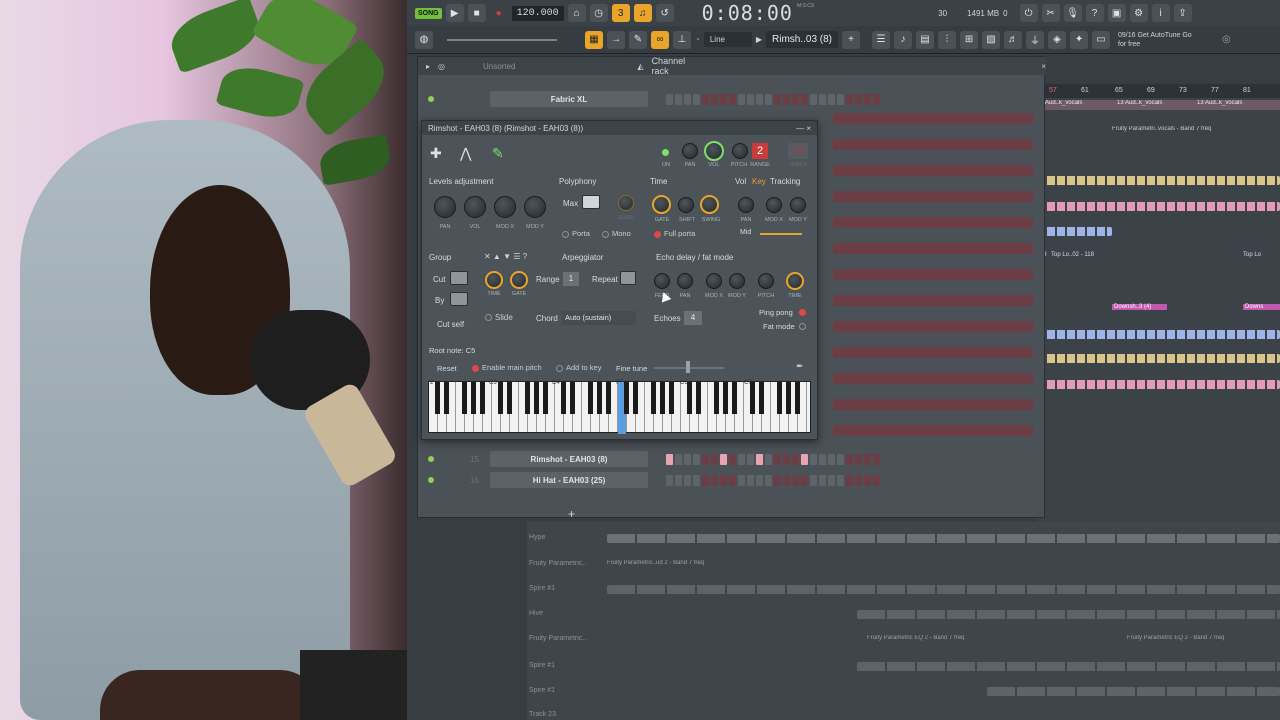 Image resolution: width=1280 pixels, height=720 pixels. I want to click on track-header-hive: Hive, so click(536, 613).